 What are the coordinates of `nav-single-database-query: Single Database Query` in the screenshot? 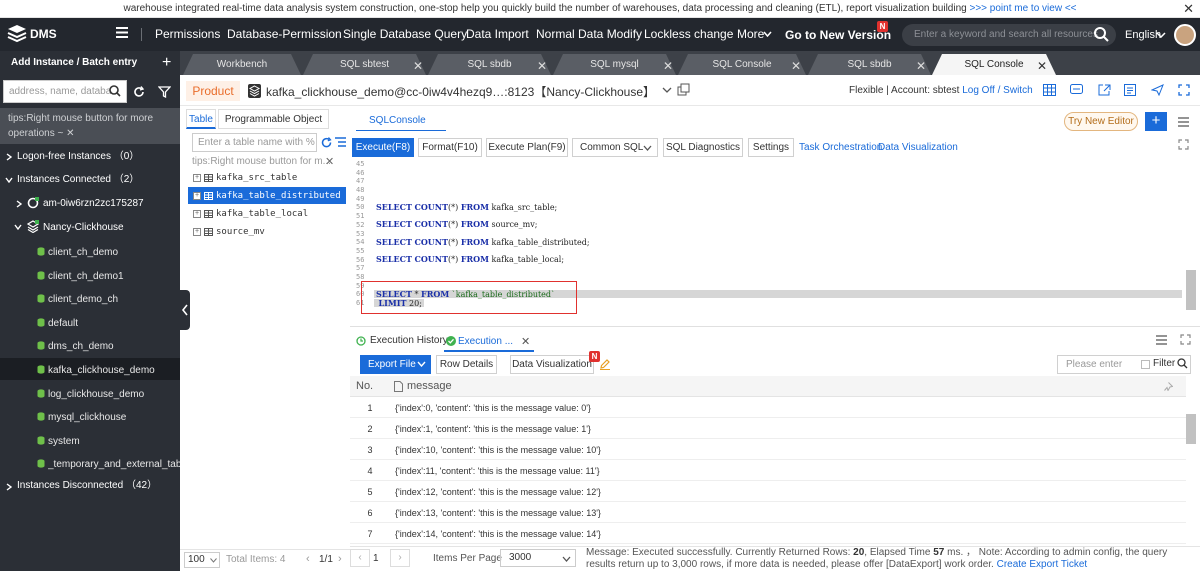 It's located at (405, 34).